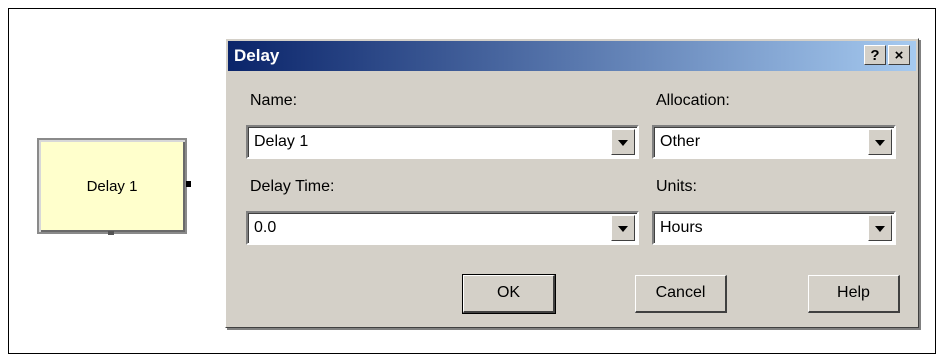  Describe the element at coordinates (676, 186) in the screenshot. I see `units-label: Units:` at that location.